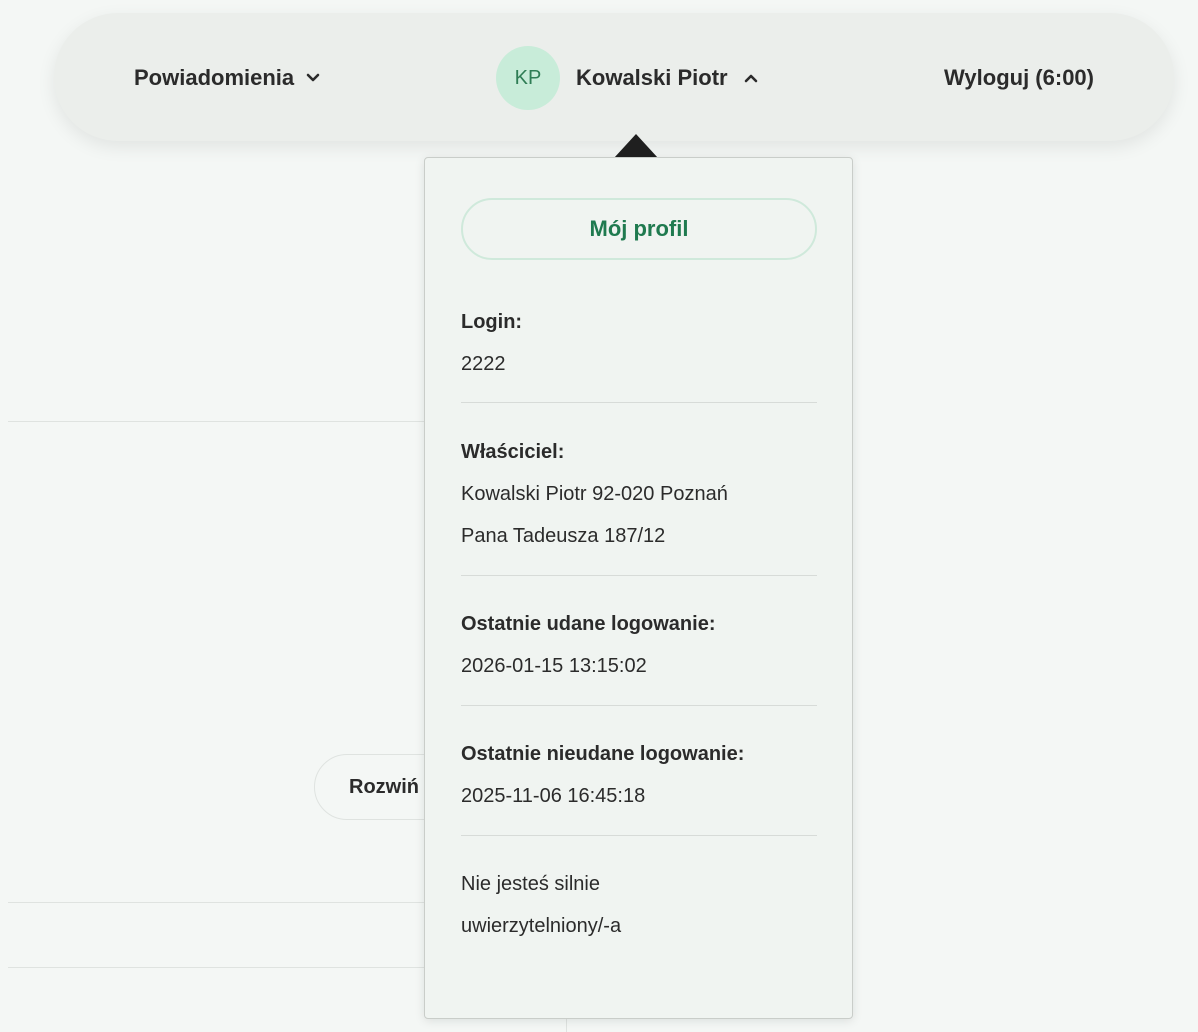 This screenshot has height=1032, width=1198. What do you see at coordinates (1019, 78) in the screenshot?
I see `logout-button: Wyloguj (6:00)` at bounding box center [1019, 78].